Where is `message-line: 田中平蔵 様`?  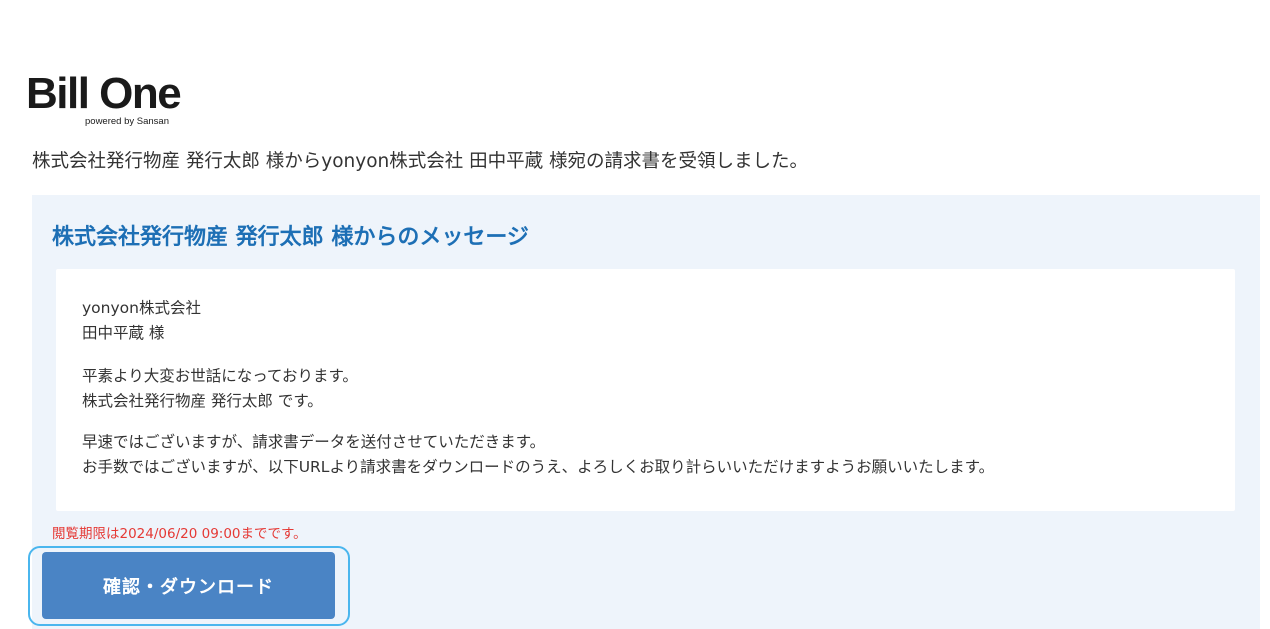 message-line: 田中平蔵 様 is located at coordinates (123, 333).